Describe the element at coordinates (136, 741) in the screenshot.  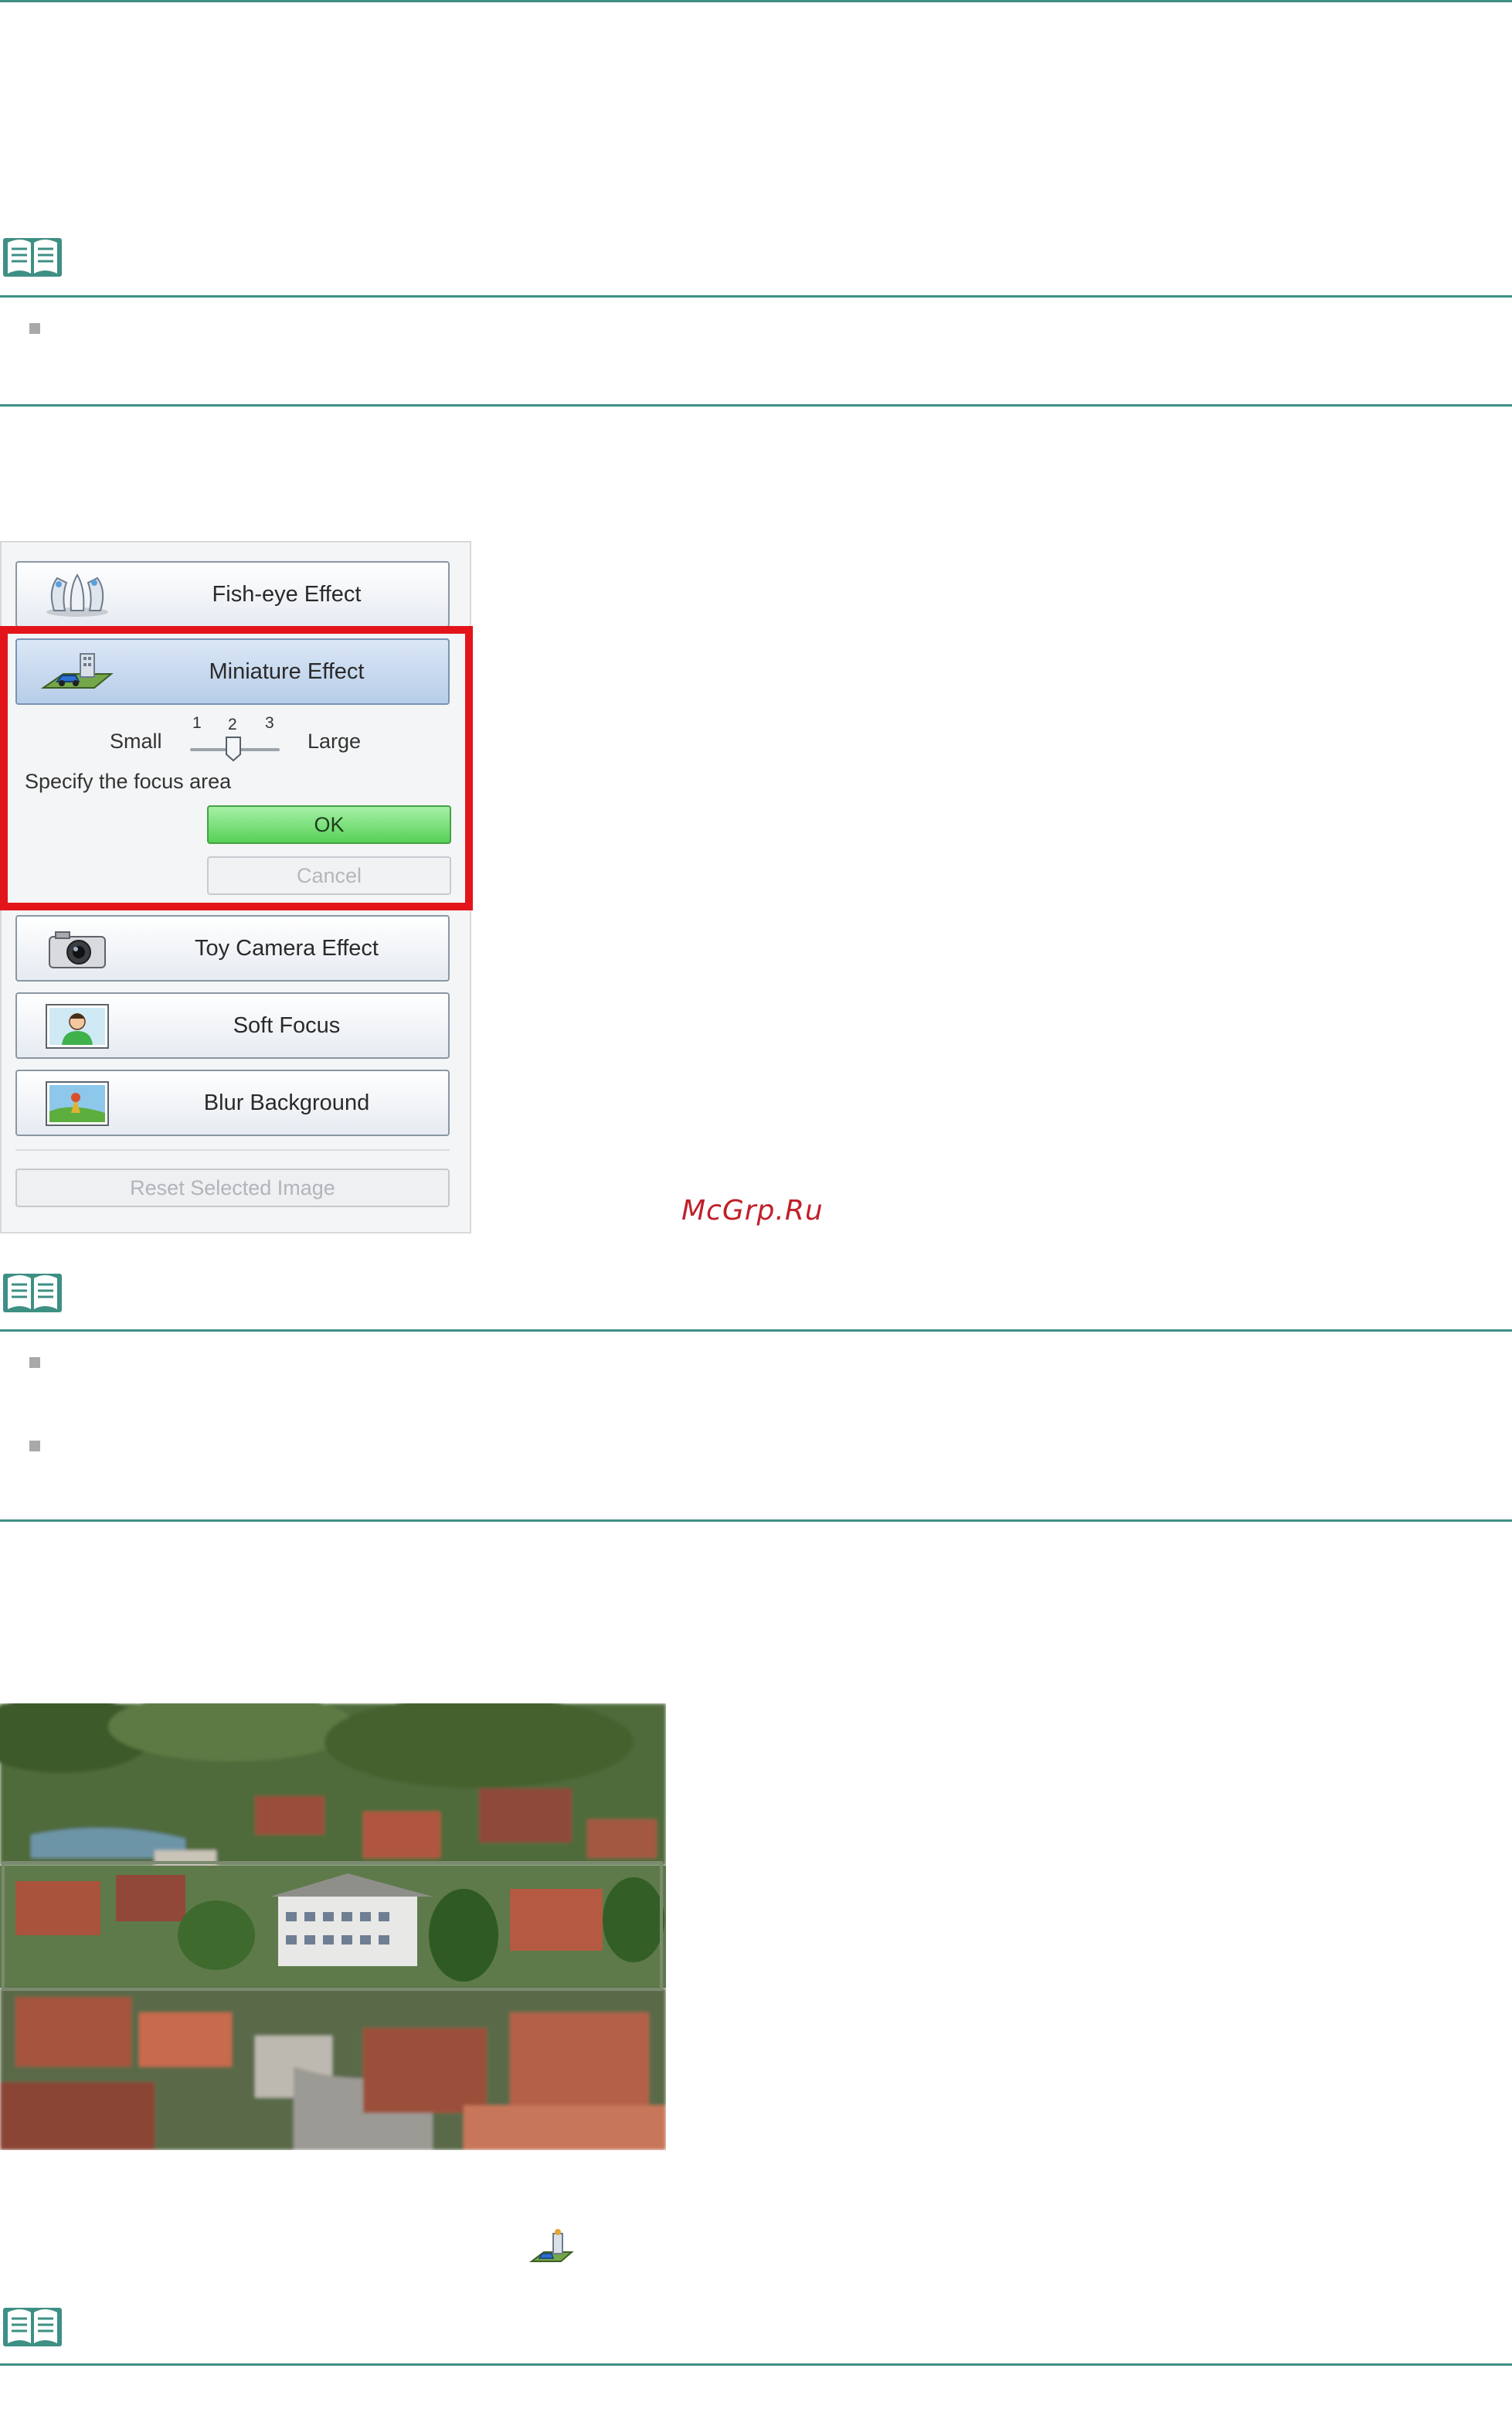
I see `slider-small-label: Small` at that location.